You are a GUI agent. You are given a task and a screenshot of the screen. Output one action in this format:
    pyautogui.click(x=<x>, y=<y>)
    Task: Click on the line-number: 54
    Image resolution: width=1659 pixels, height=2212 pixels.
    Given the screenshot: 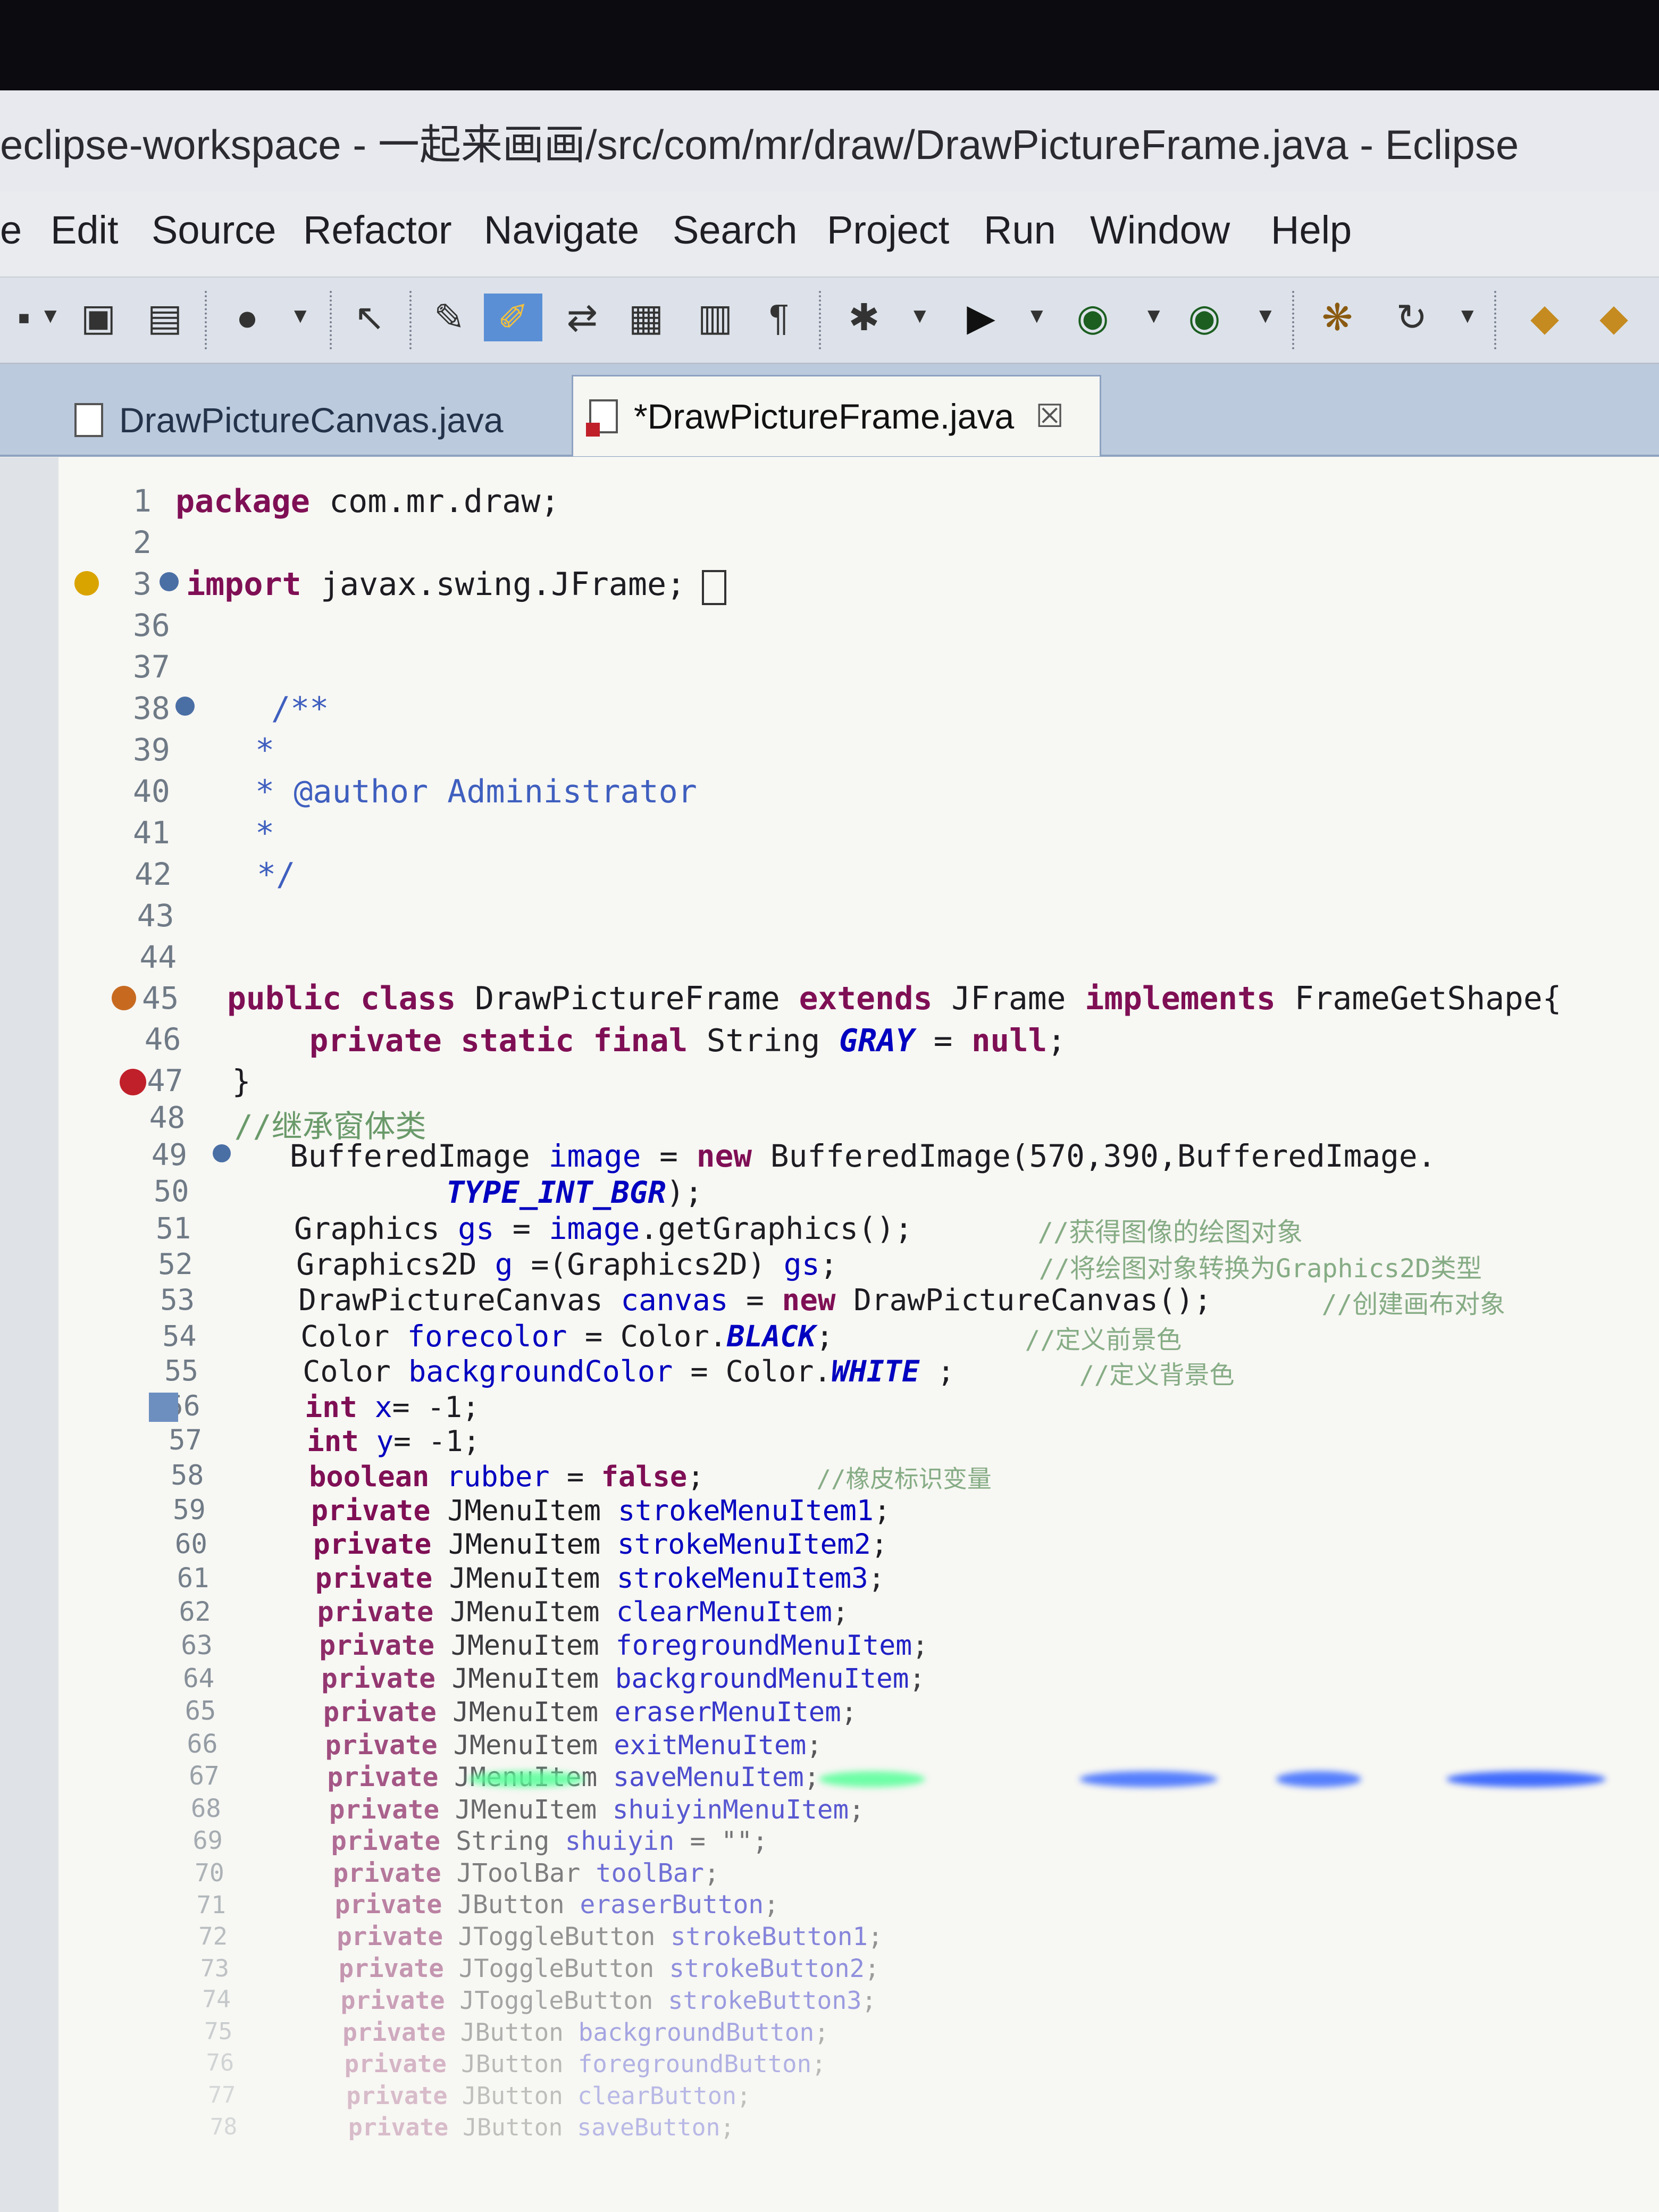 What is the action you would take?
    pyautogui.click(x=179, y=1336)
    